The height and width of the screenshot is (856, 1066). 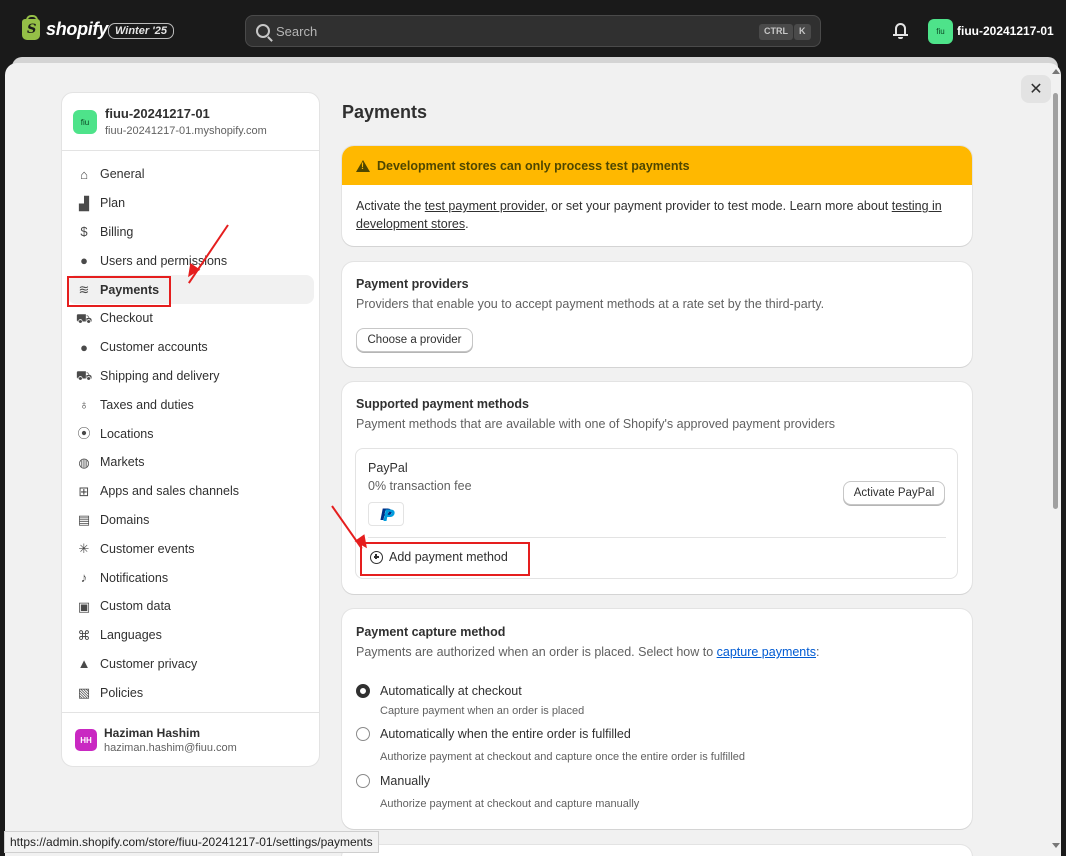 What do you see at coordinates (84, 491) in the screenshot?
I see `apps-icon: ⊞` at bounding box center [84, 491].